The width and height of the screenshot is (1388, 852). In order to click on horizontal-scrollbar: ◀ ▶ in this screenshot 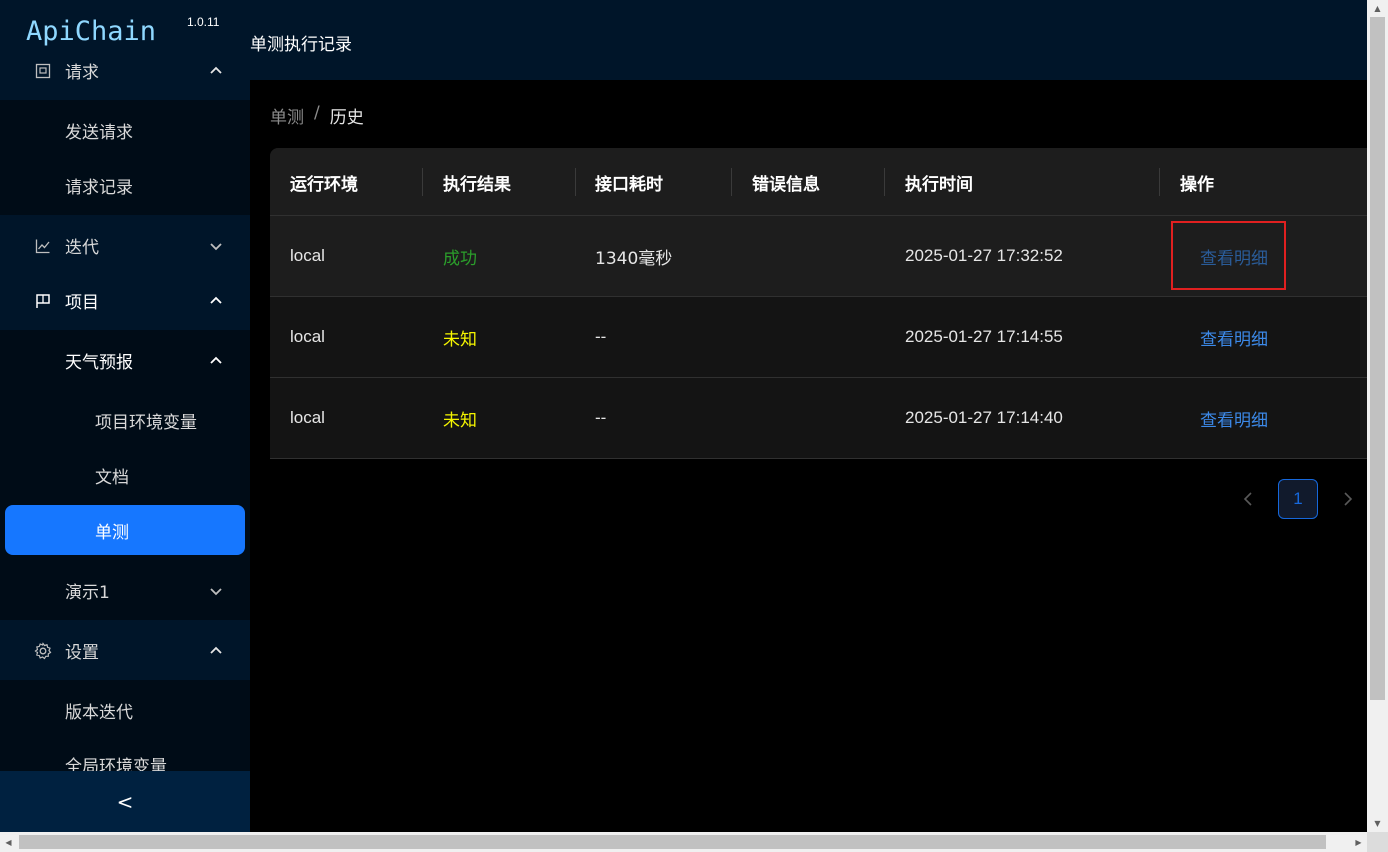, I will do `click(683, 842)`.